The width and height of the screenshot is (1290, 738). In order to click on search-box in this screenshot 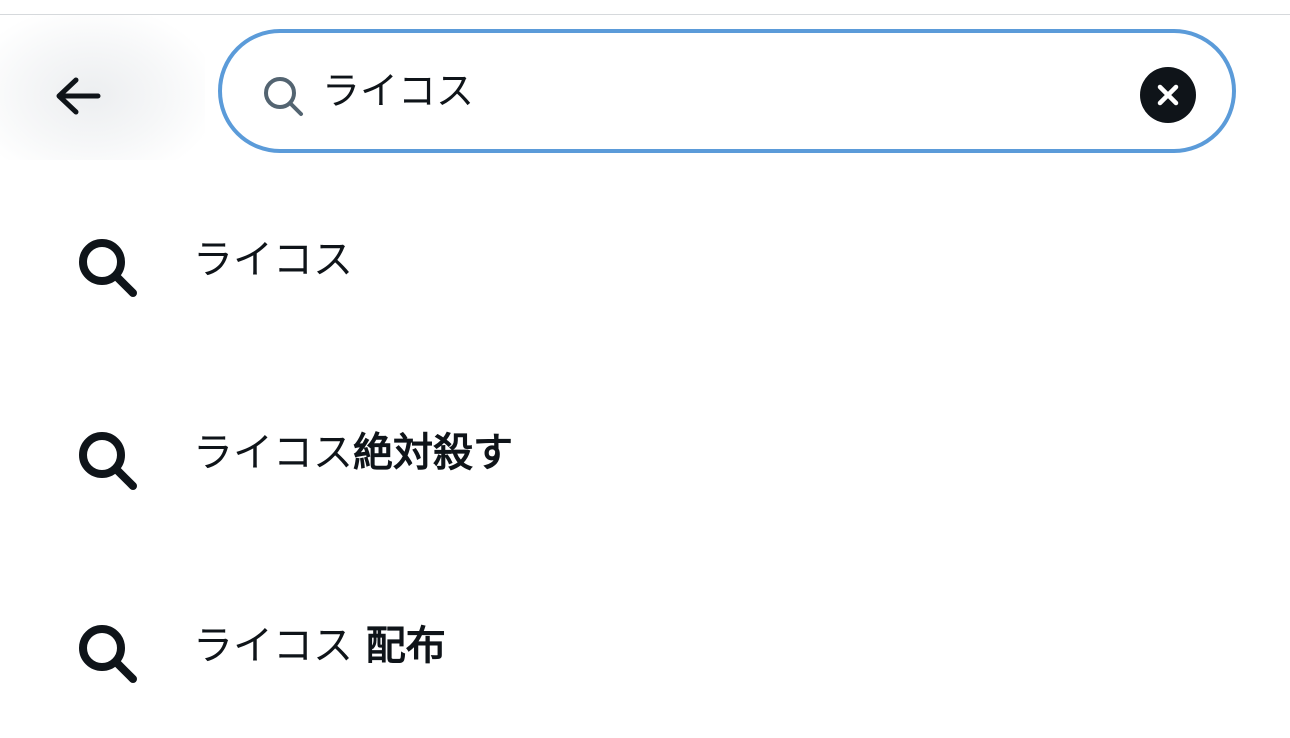, I will do `click(727, 91)`.